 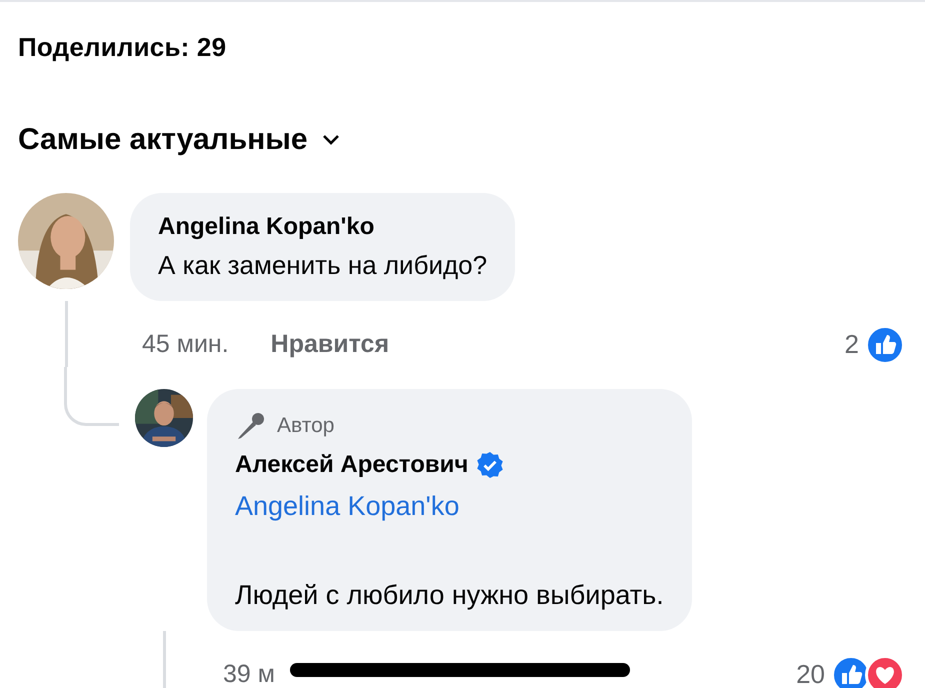 What do you see at coordinates (185, 345) in the screenshot?
I see `comment-time: 45 мин.` at bounding box center [185, 345].